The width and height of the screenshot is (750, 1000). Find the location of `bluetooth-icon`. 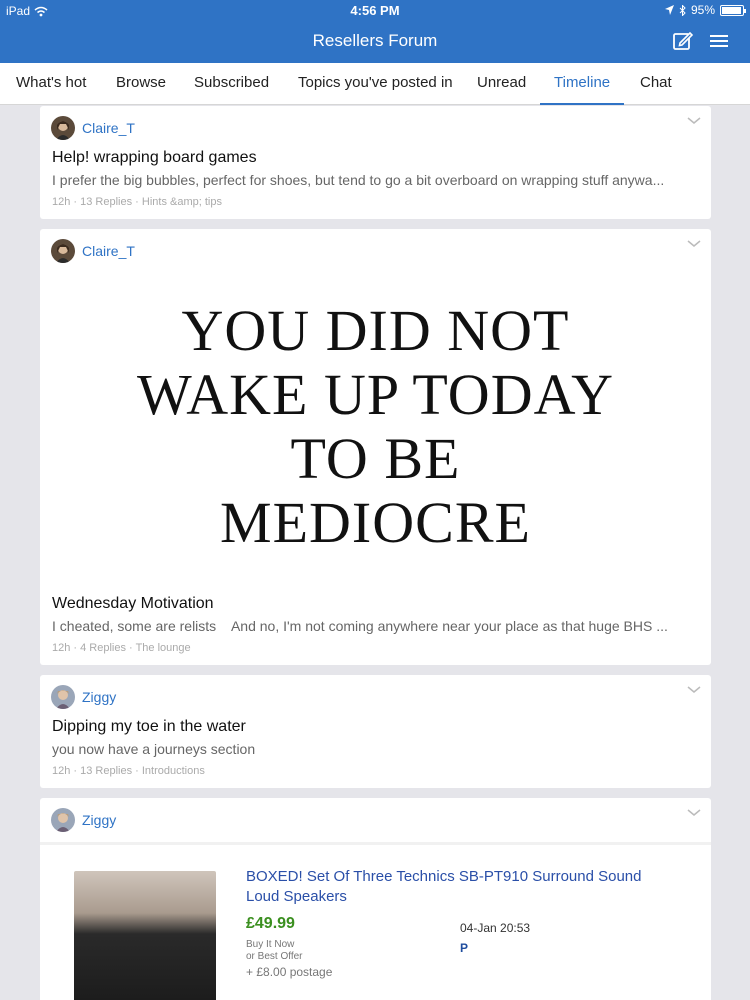

bluetooth-icon is located at coordinates (682, 10).